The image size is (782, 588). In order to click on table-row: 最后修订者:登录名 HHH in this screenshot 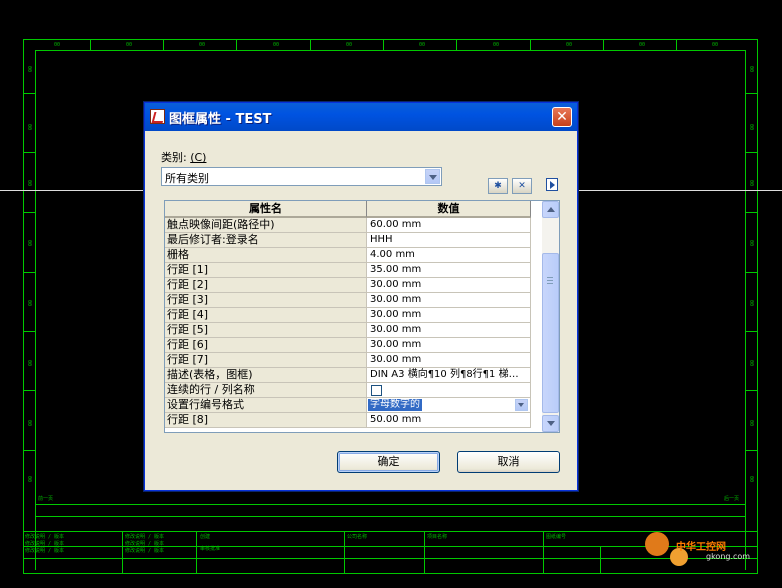, I will do `click(348, 240)`.